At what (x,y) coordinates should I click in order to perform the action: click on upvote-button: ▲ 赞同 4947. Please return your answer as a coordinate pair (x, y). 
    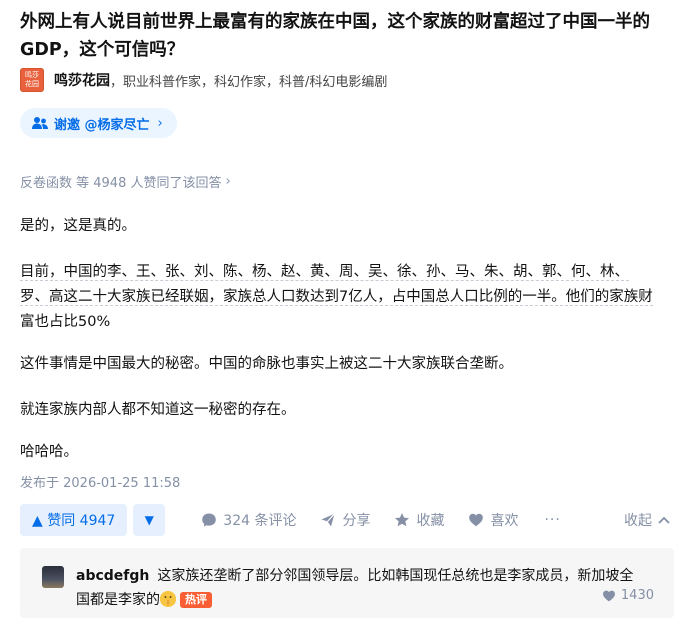
    Looking at the image, I should click on (74, 520).